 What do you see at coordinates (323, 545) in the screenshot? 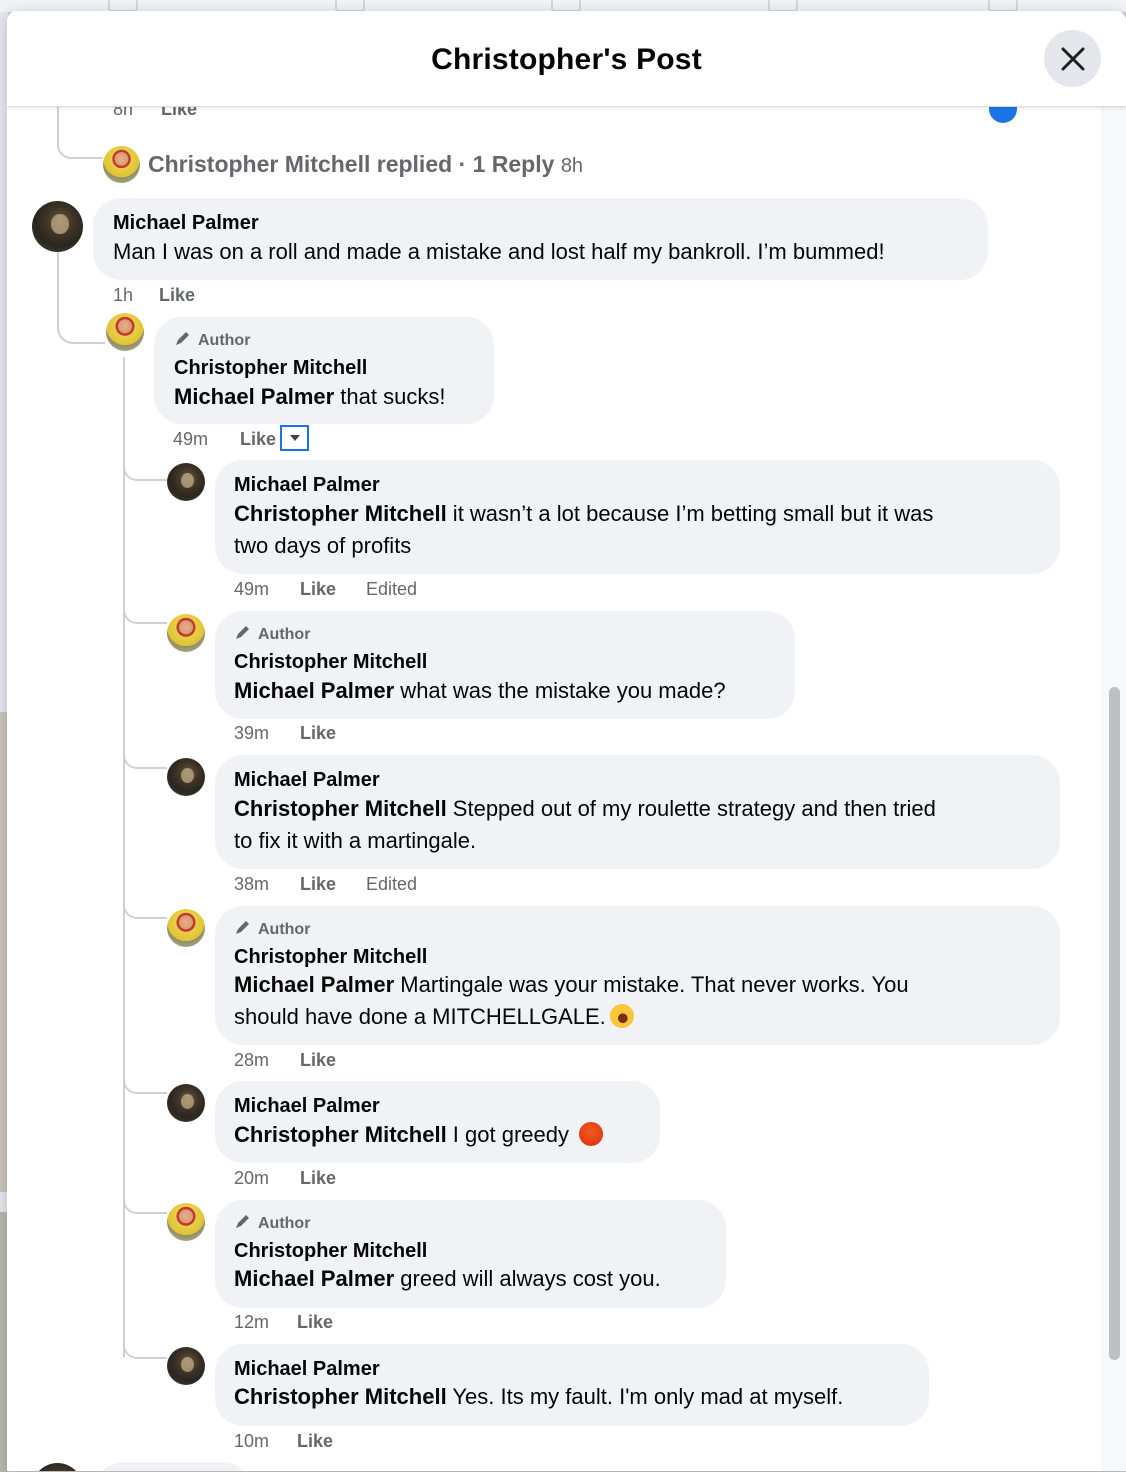
I see `comment-text: two days of profits` at bounding box center [323, 545].